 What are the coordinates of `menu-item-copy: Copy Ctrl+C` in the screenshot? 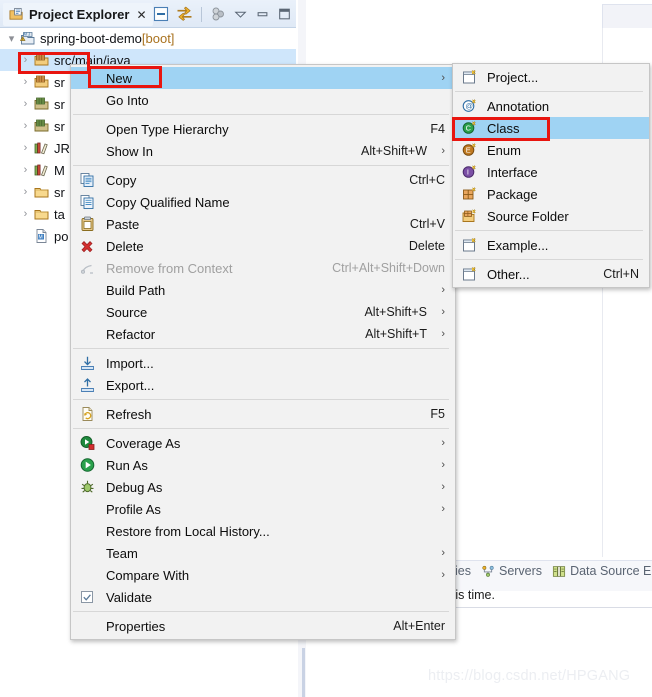 It's located at (263, 180).